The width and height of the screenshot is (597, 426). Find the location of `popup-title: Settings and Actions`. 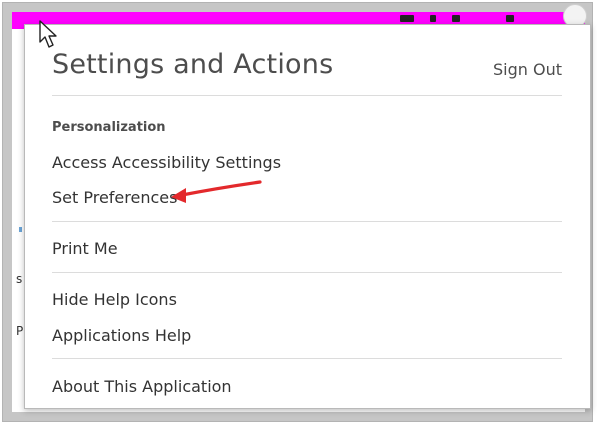

popup-title: Settings and Actions is located at coordinates (193, 64).